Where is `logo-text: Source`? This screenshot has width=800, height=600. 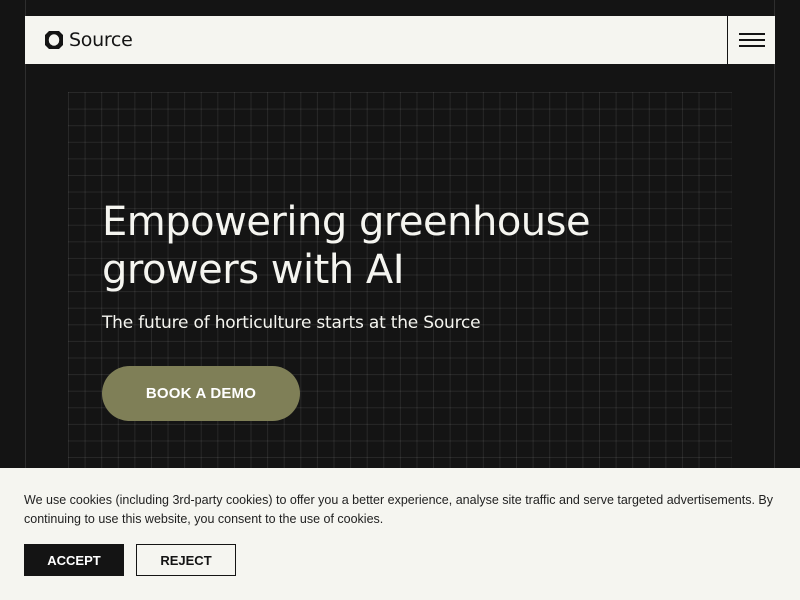
logo-text: Source is located at coordinates (101, 40).